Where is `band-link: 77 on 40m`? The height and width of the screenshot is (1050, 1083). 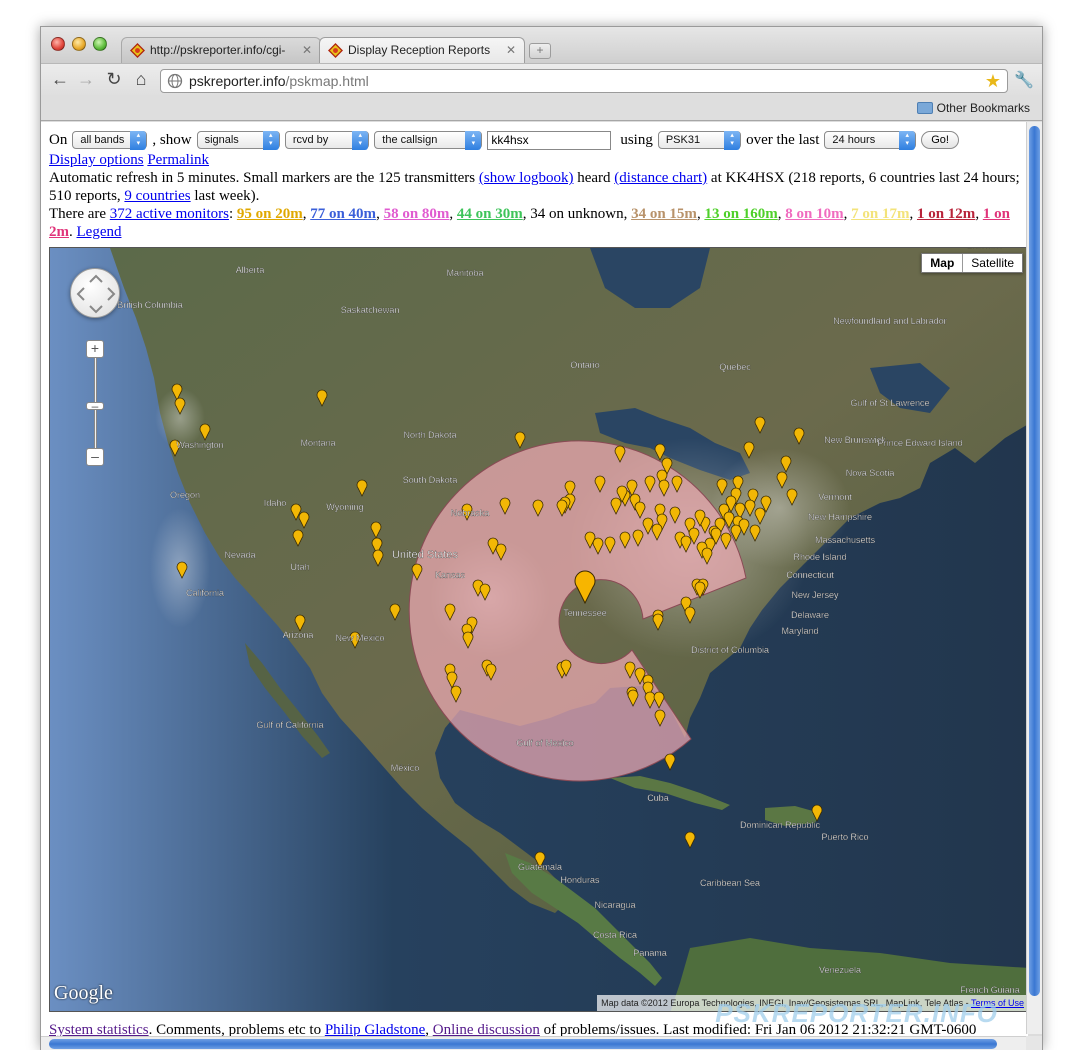 band-link: 77 on 40m is located at coordinates (343, 214).